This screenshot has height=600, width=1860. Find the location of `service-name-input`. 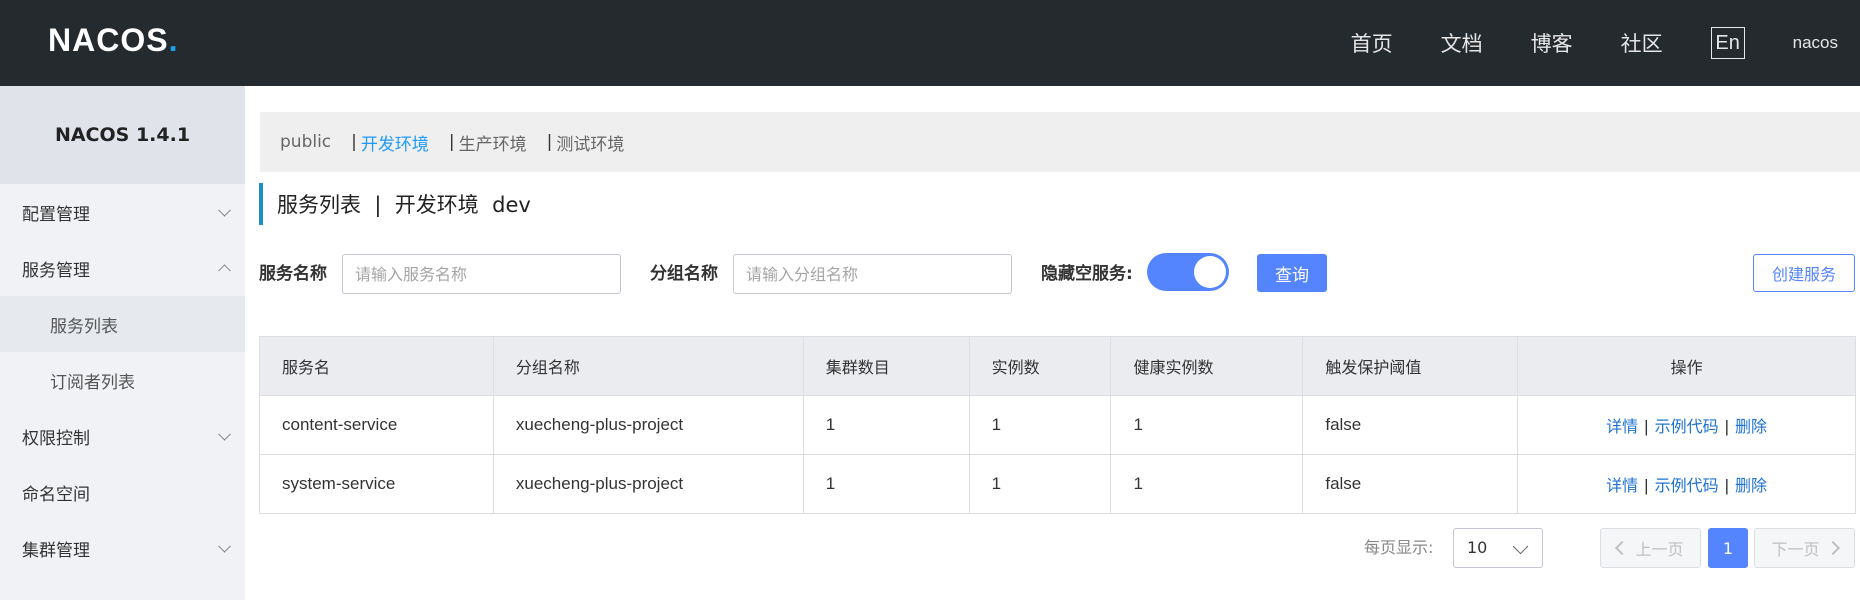

service-name-input is located at coordinates (481, 274).